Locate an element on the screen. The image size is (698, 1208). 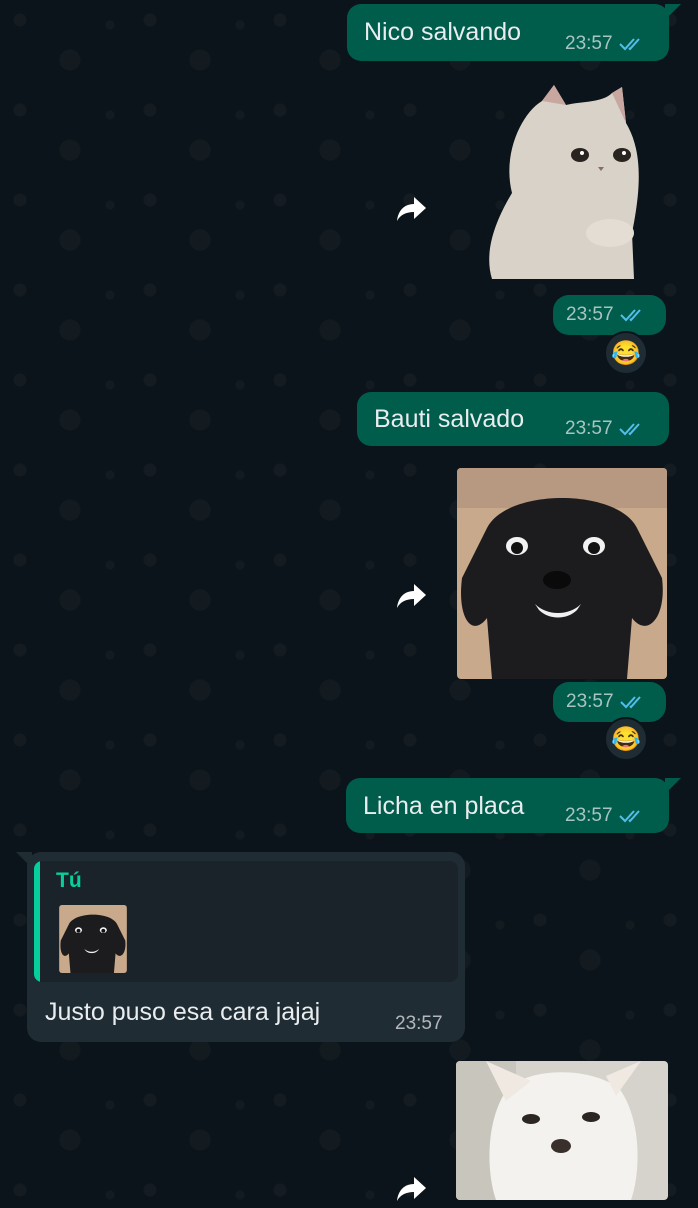
message-text: Licha en placa is located at coordinates (444, 806).